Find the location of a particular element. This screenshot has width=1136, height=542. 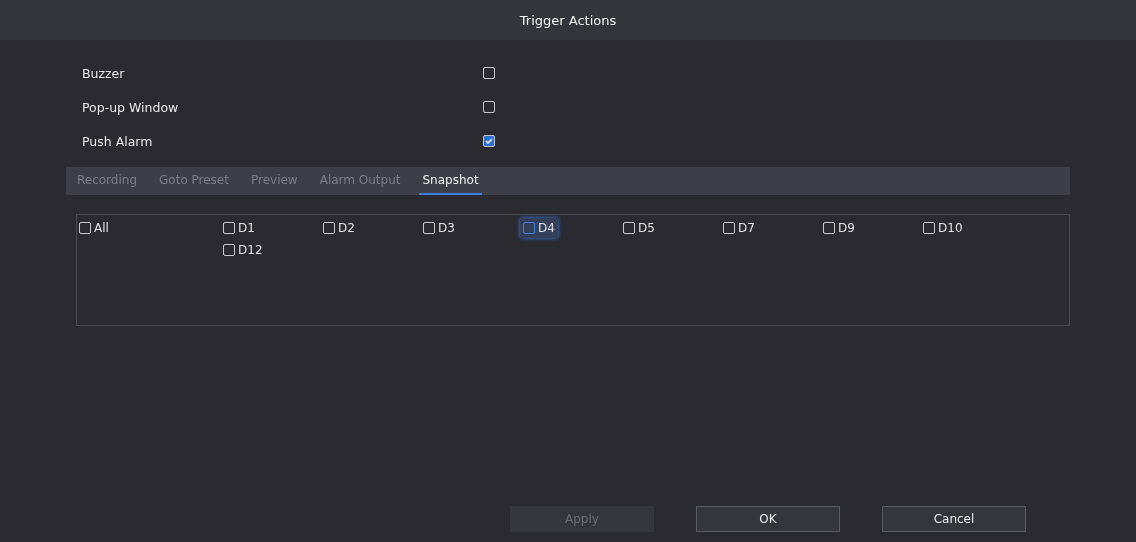

channel-checkbox: D7 is located at coordinates (739, 228).